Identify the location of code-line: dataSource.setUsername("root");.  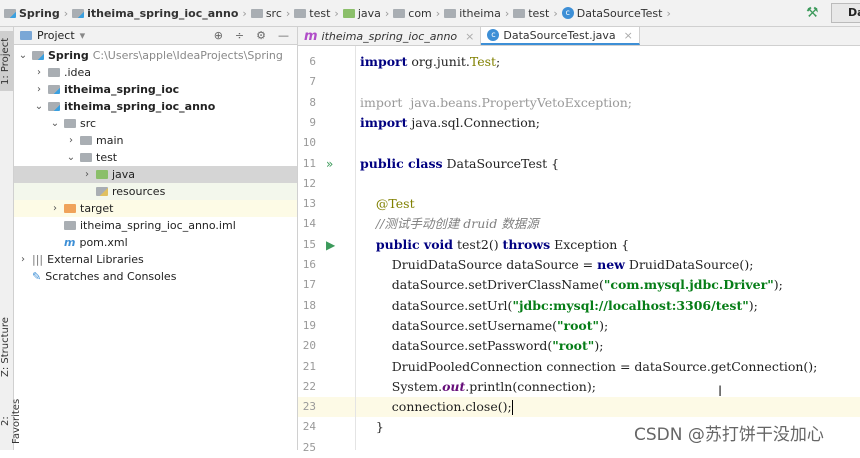
(608, 326).